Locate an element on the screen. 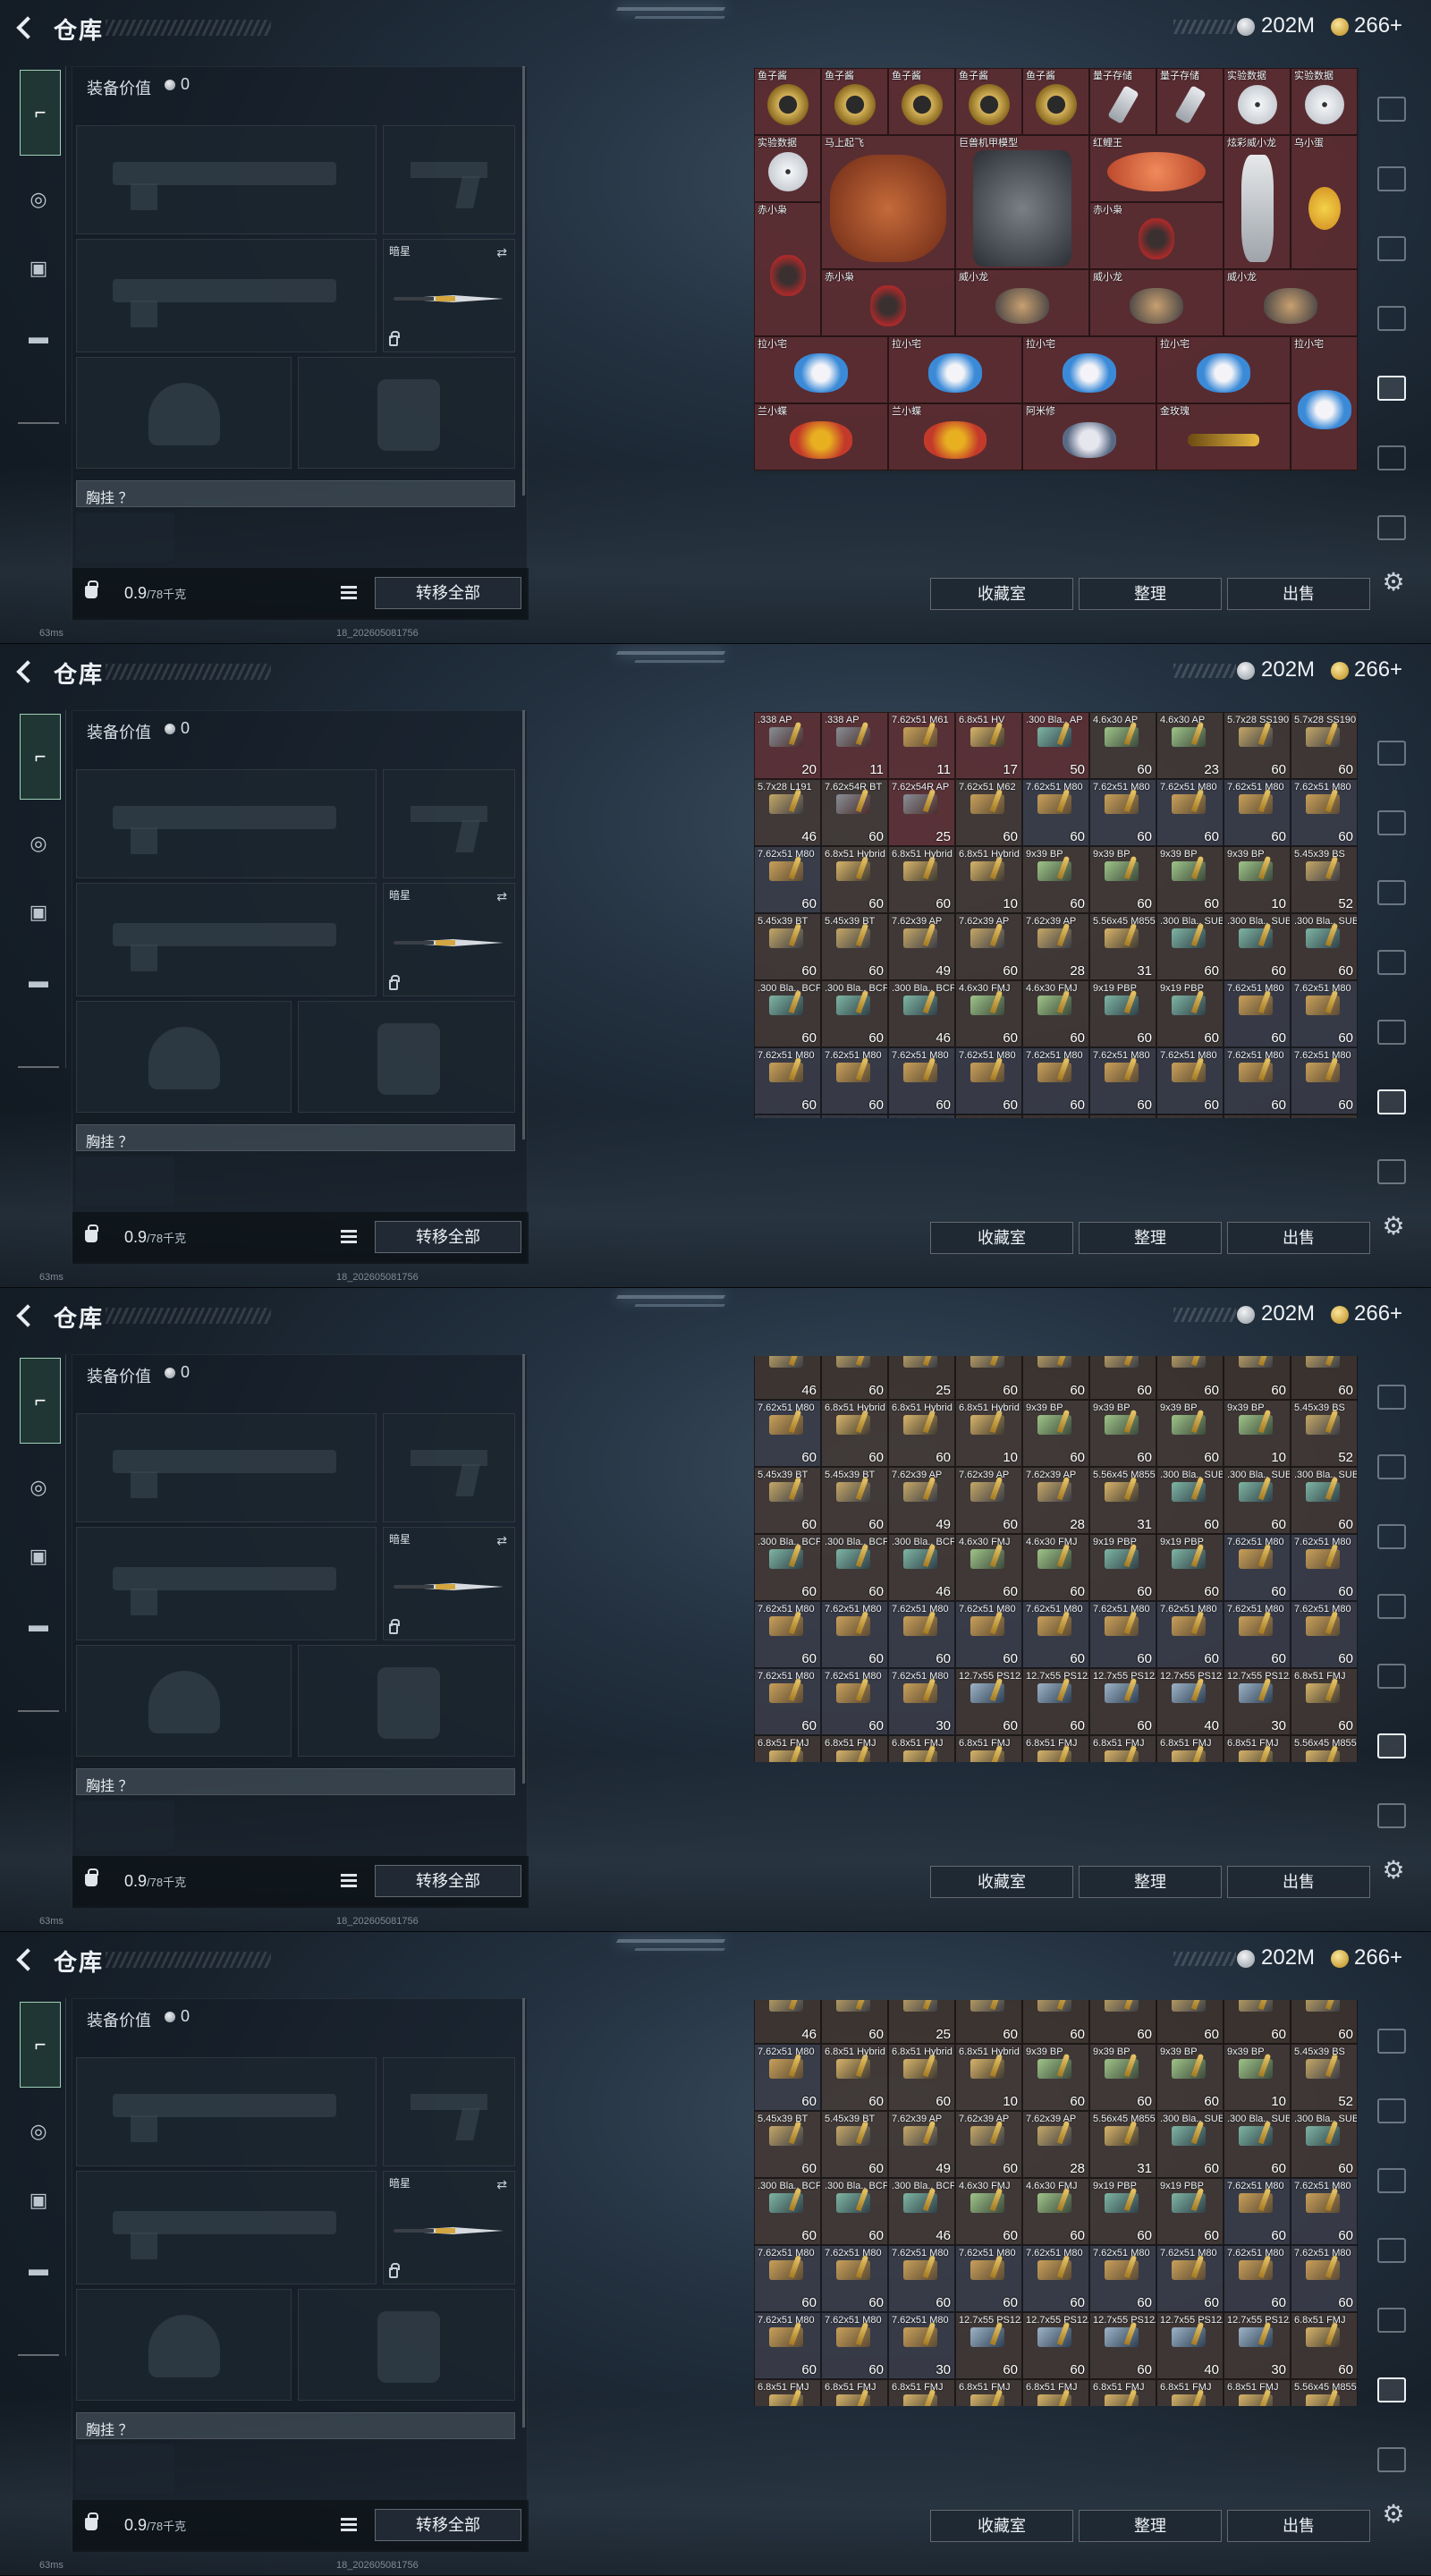  camera-crate-icon is located at coordinates (1391, 388).